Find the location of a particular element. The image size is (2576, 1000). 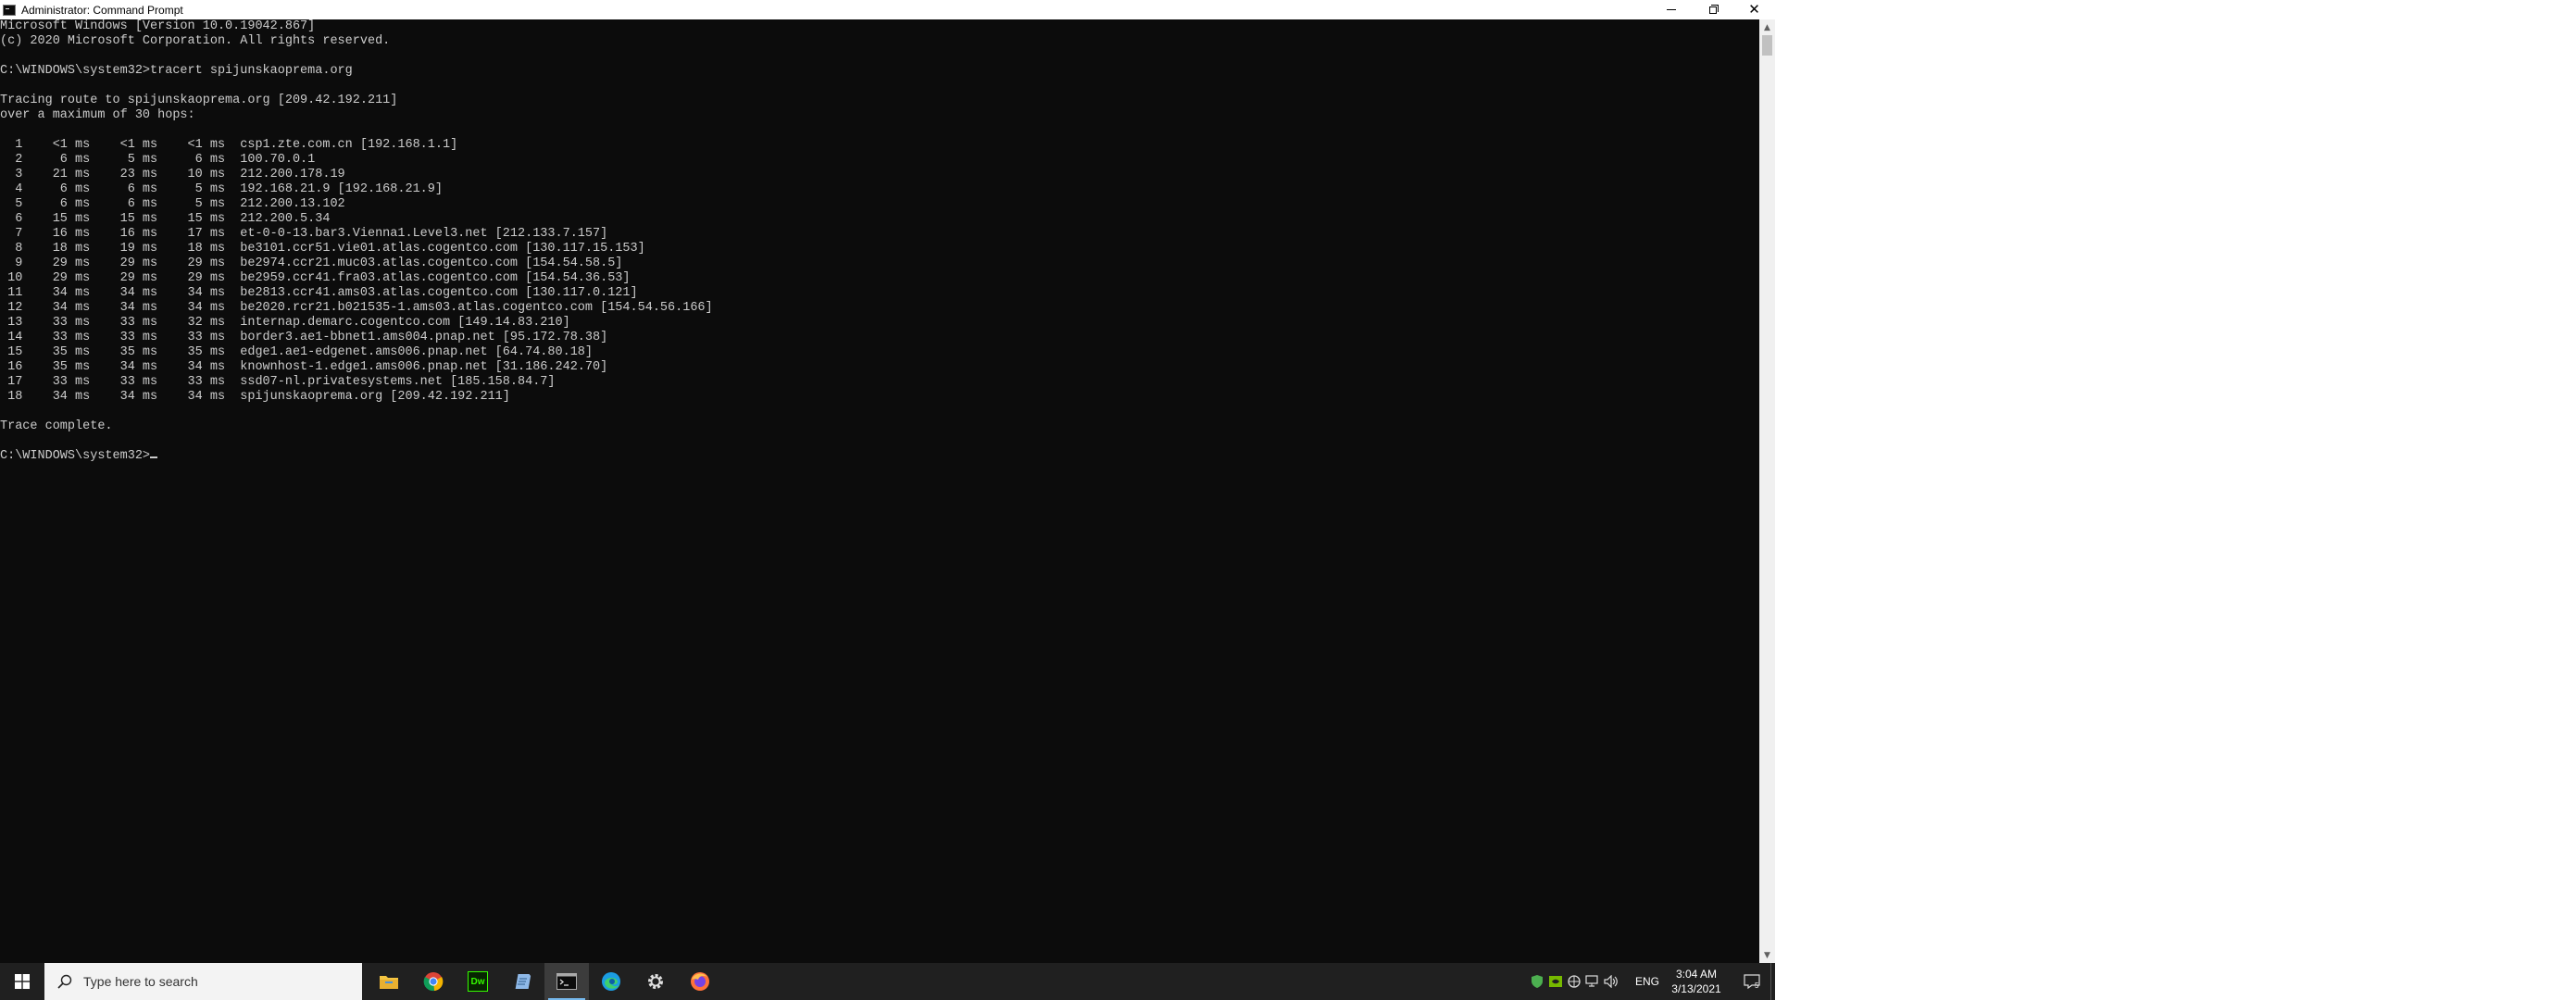

scroll-up-button: ▲ is located at coordinates (1767, 27).